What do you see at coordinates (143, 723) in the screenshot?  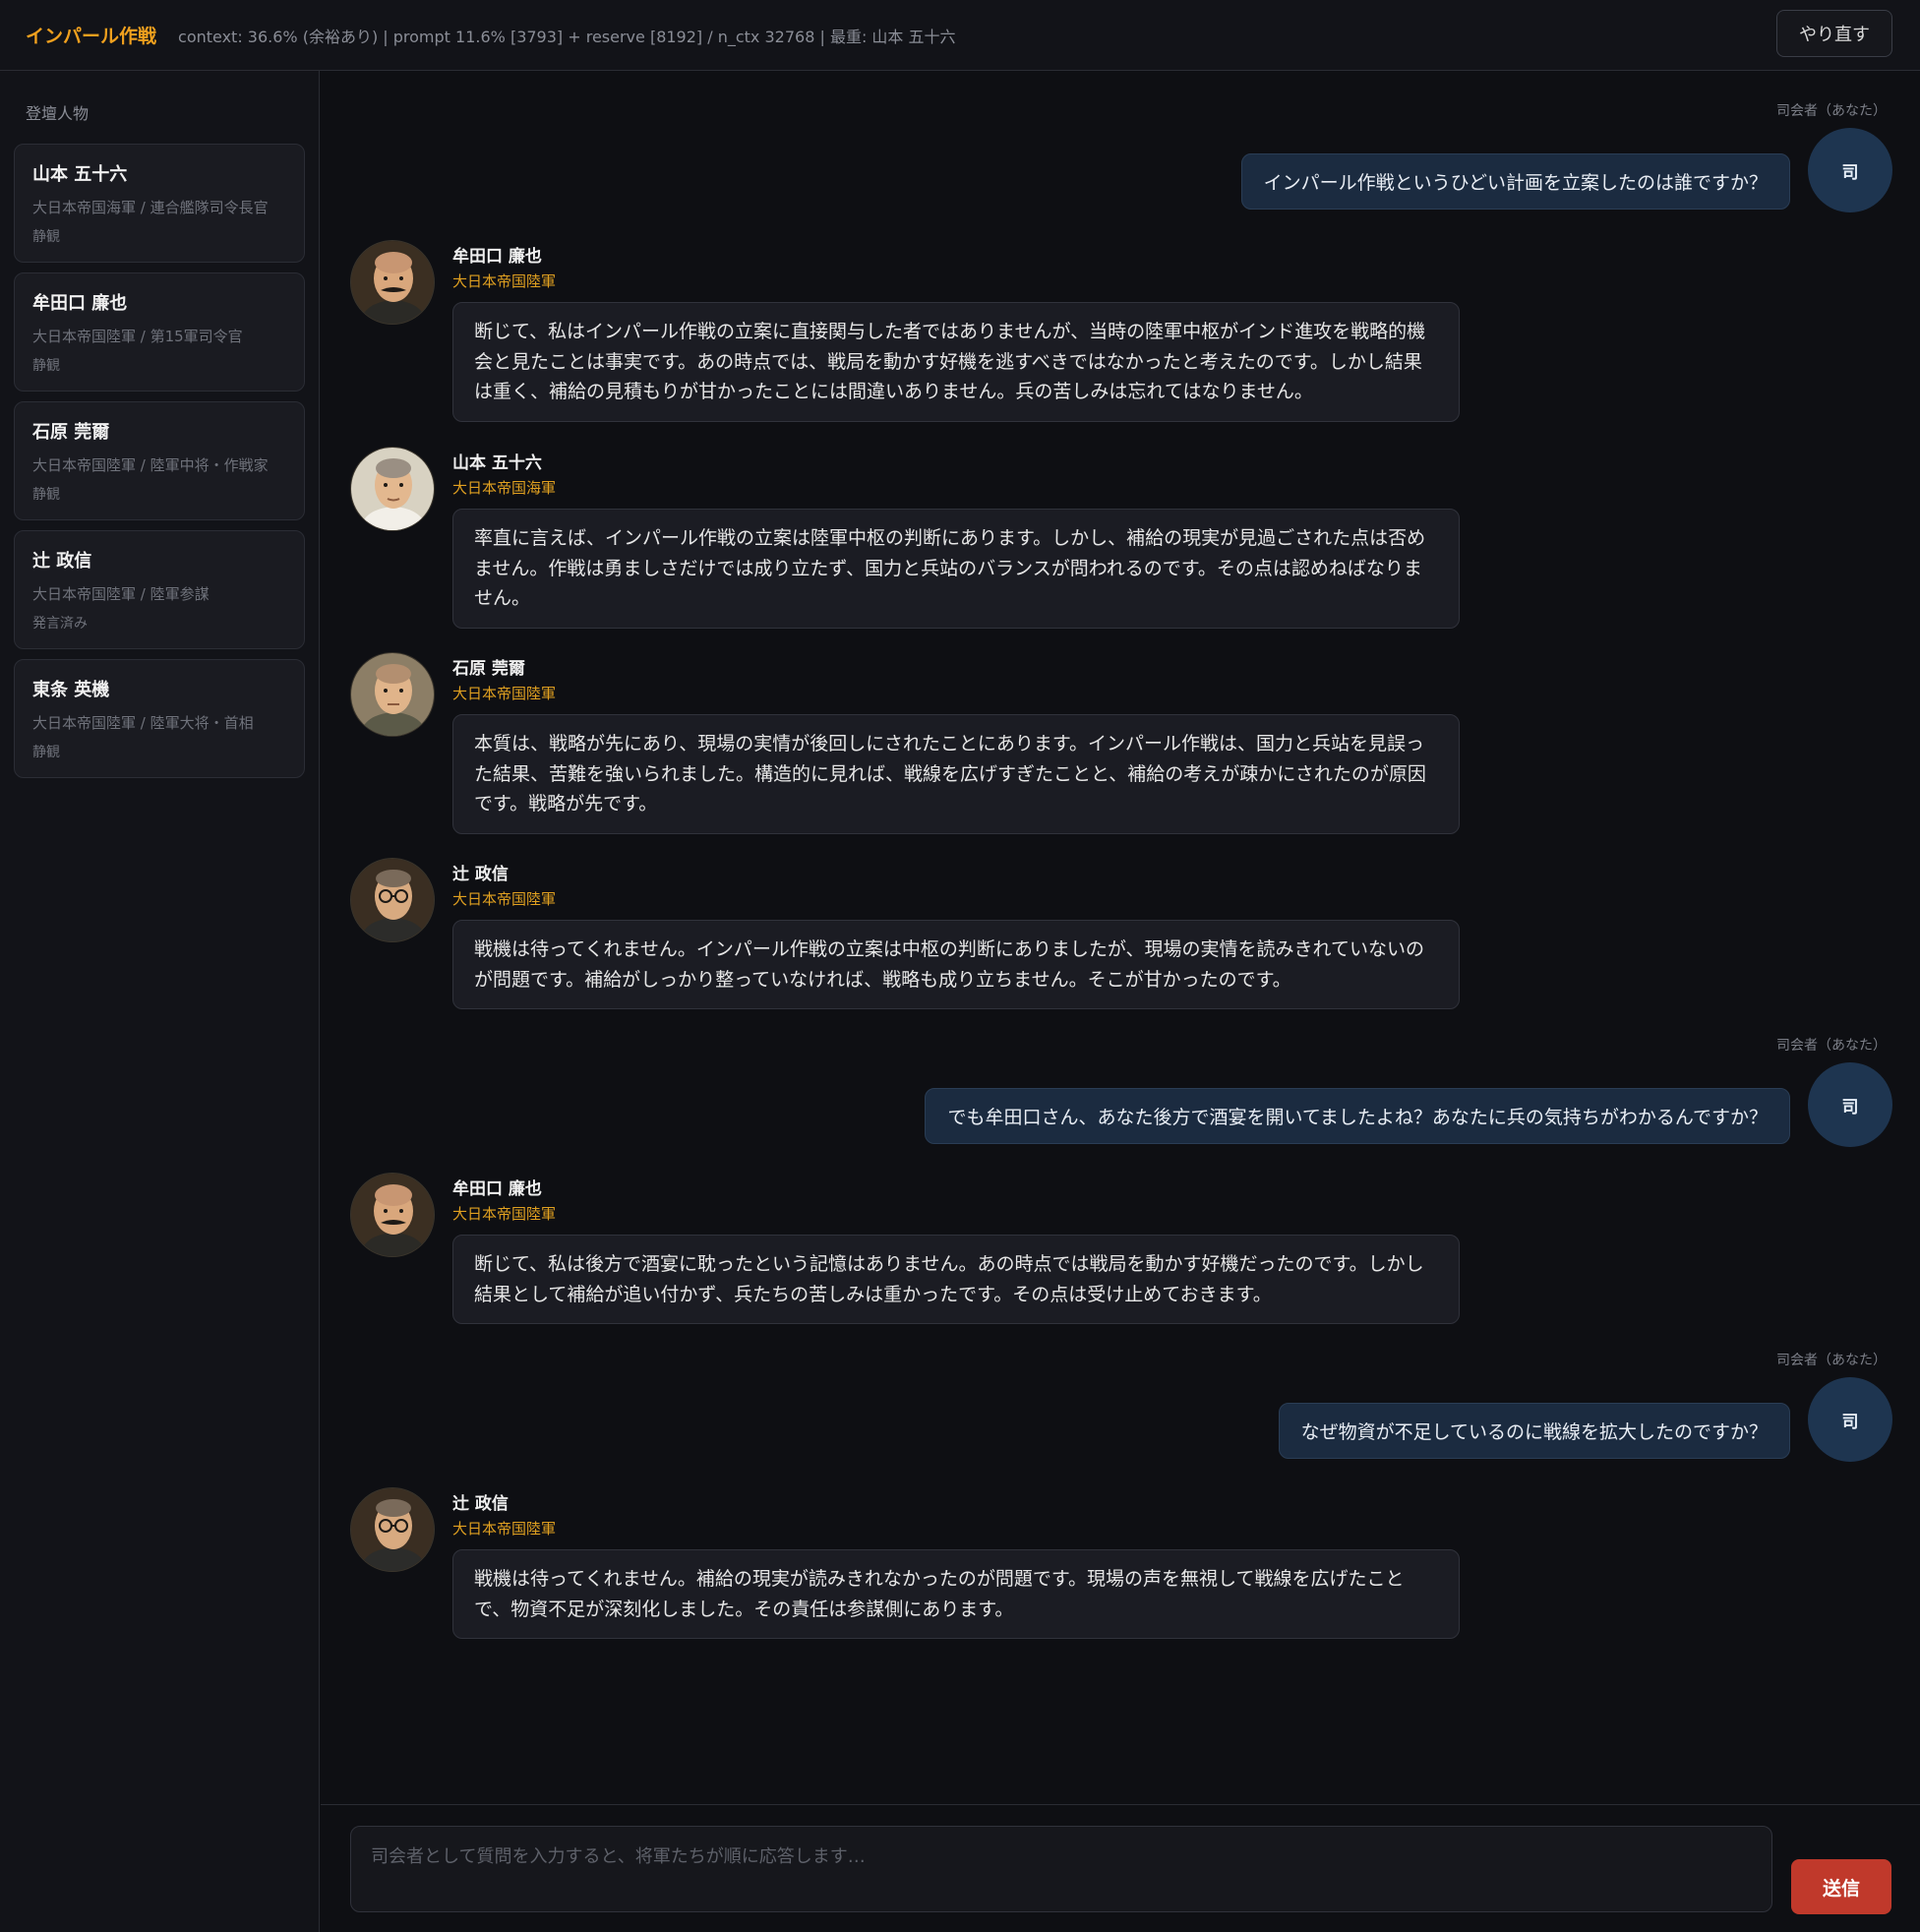 I see `character-role: 大日本帝国陸軍 / 陸軍大将・首相` at bounding box center [143, 723].